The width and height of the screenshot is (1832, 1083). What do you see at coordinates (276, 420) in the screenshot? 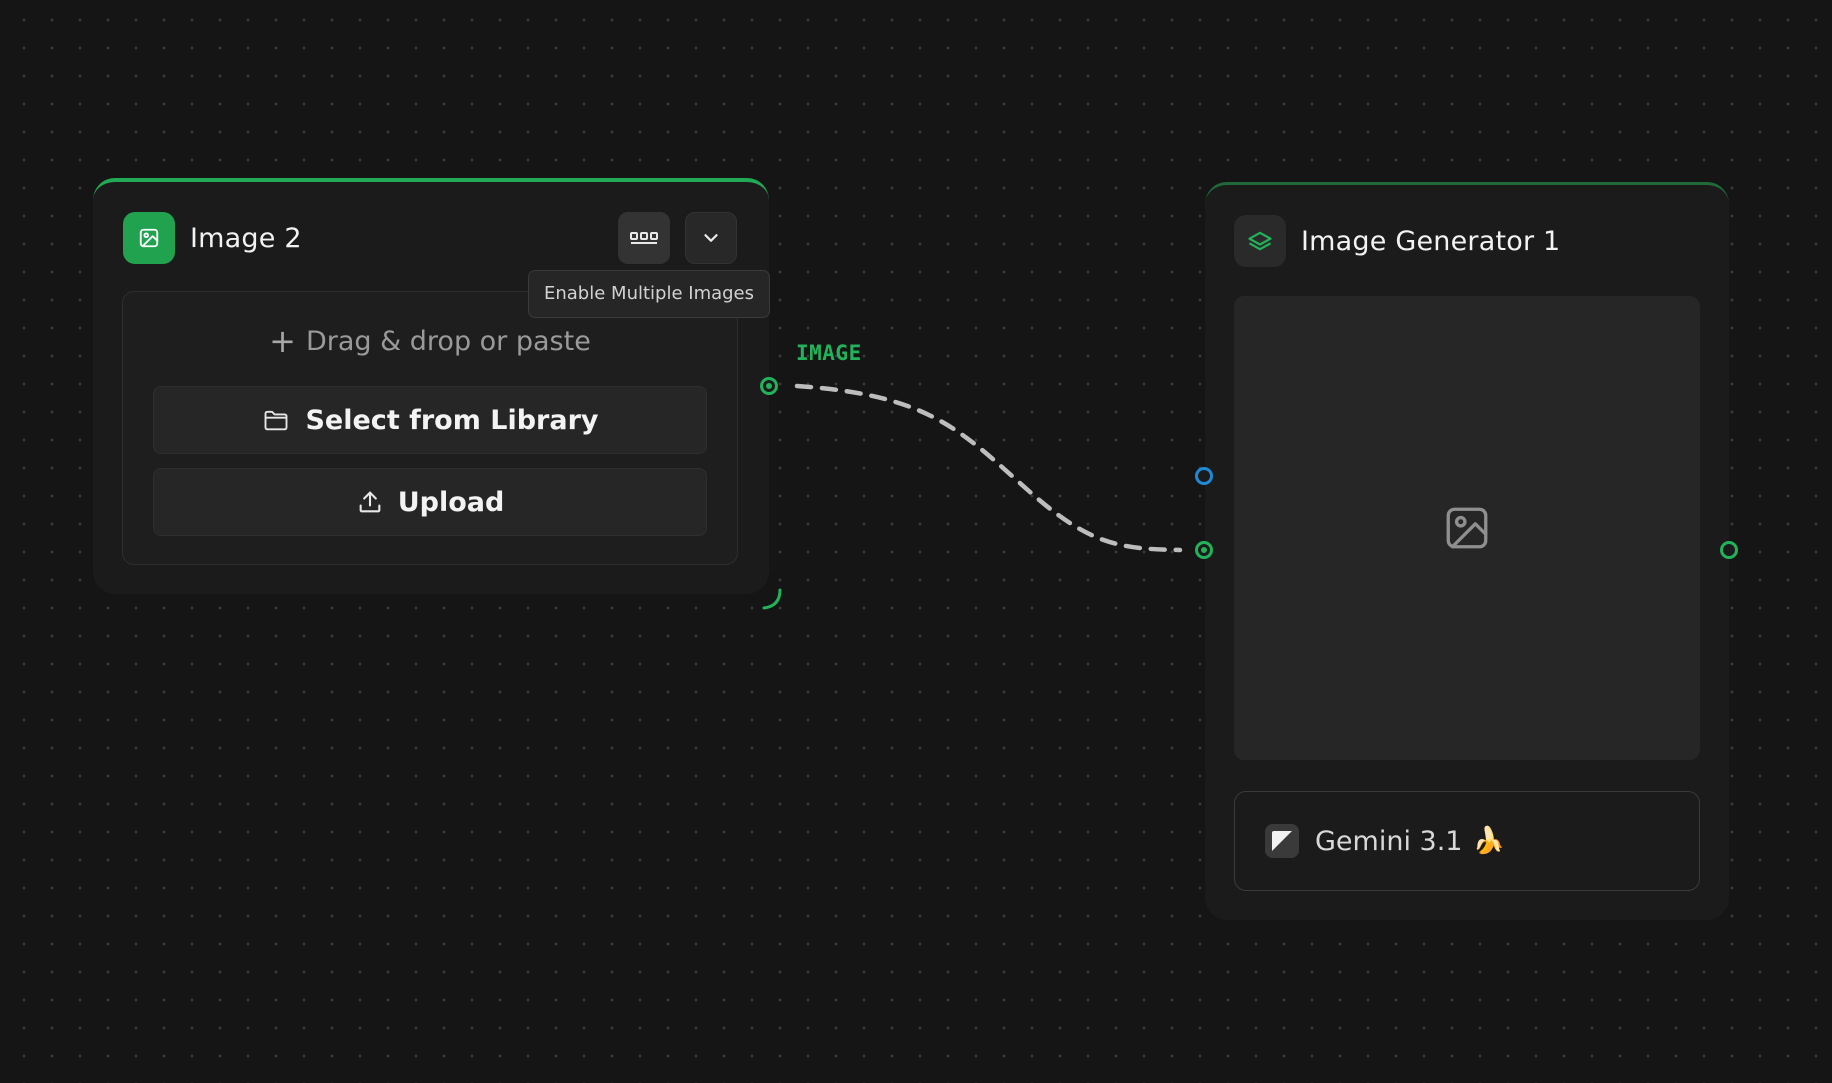
I see `folder-icon` at bounding box center [276, 420].